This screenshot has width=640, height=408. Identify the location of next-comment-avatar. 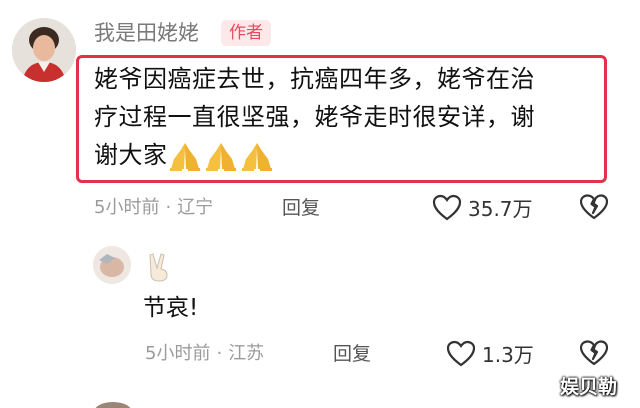
(113, 405).